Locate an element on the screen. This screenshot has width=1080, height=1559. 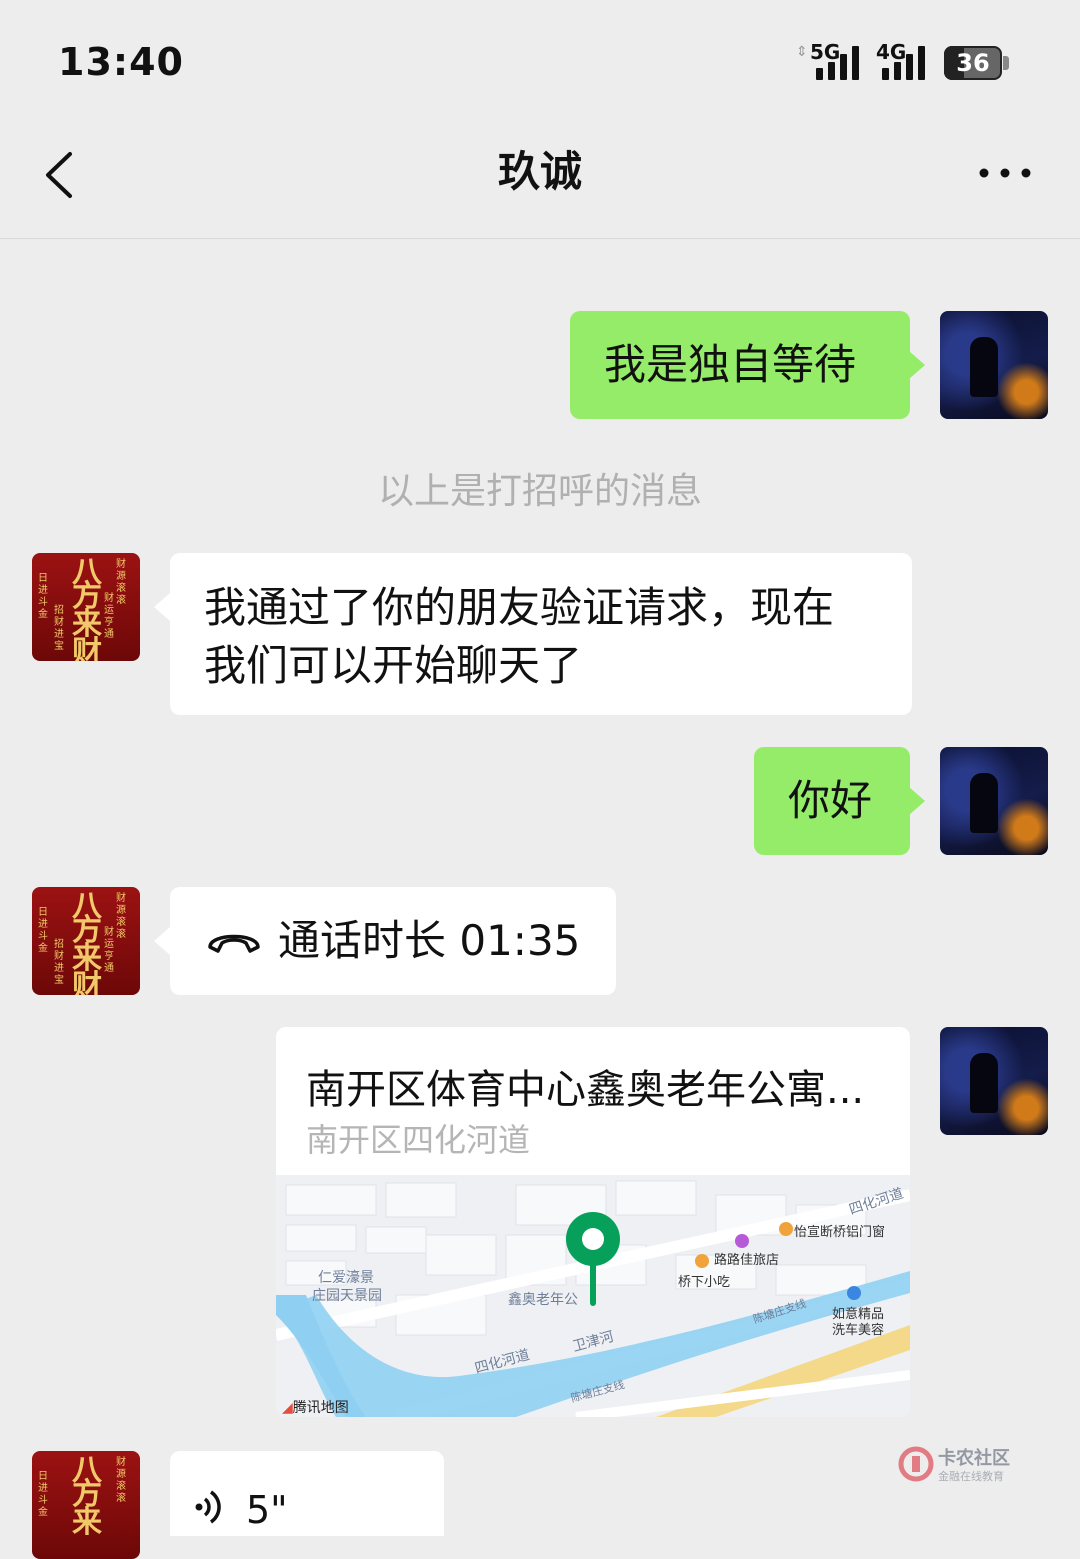
map-label: 仁爱濠景 is located at coordinates (346, 1278).